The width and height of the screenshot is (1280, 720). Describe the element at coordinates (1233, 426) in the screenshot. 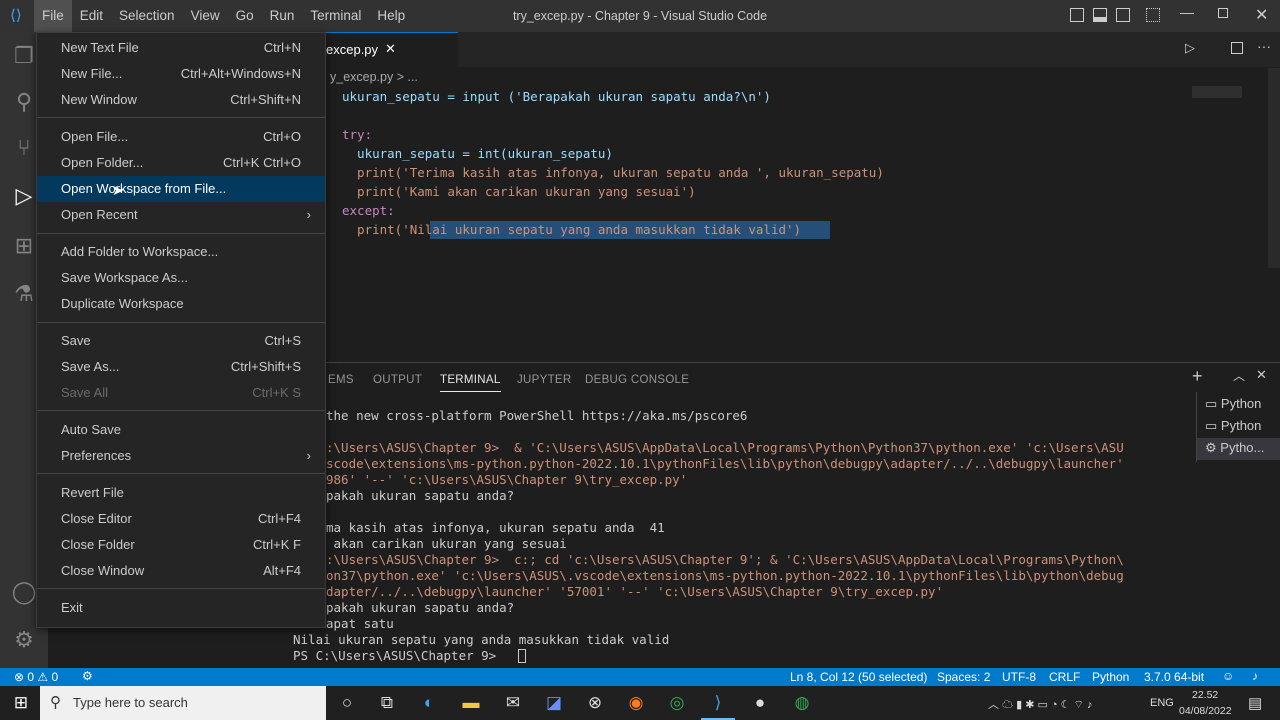

I see `terminal-item-python-2: ▭ Python` at that location.